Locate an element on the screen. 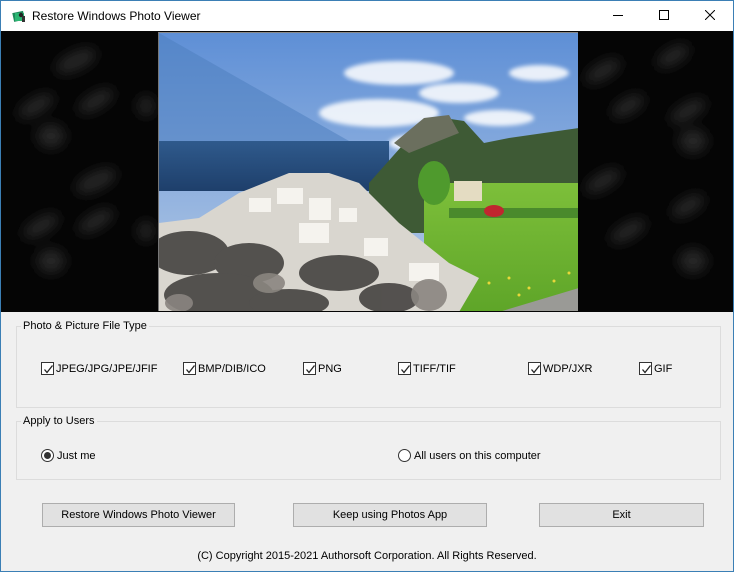 This screenshot has height=572, width=734. minimize-button is located at coordinates (618, 16).